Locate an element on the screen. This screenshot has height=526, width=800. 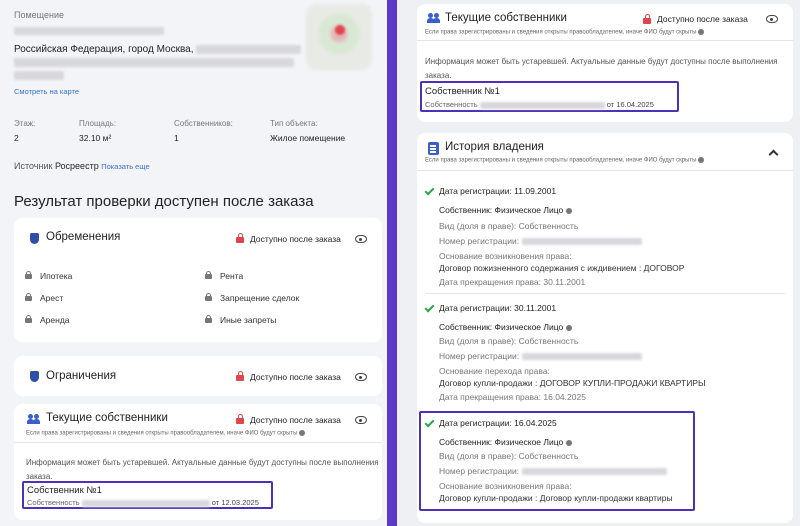
history-reg-date: Дата регистрации: 11.09.2001 is located at coordinates (498, 191).